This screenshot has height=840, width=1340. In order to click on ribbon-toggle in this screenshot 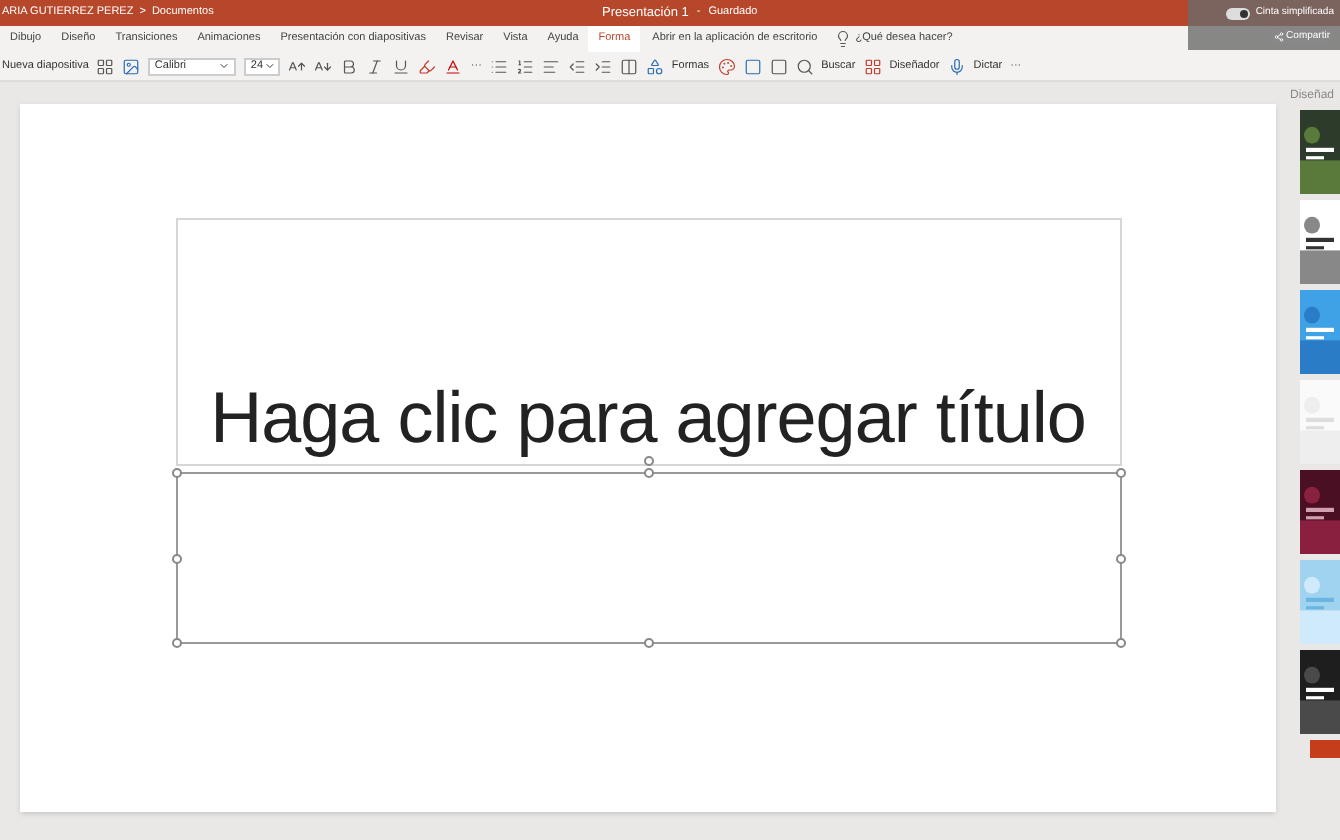, I will do `click(1237, 13)`.